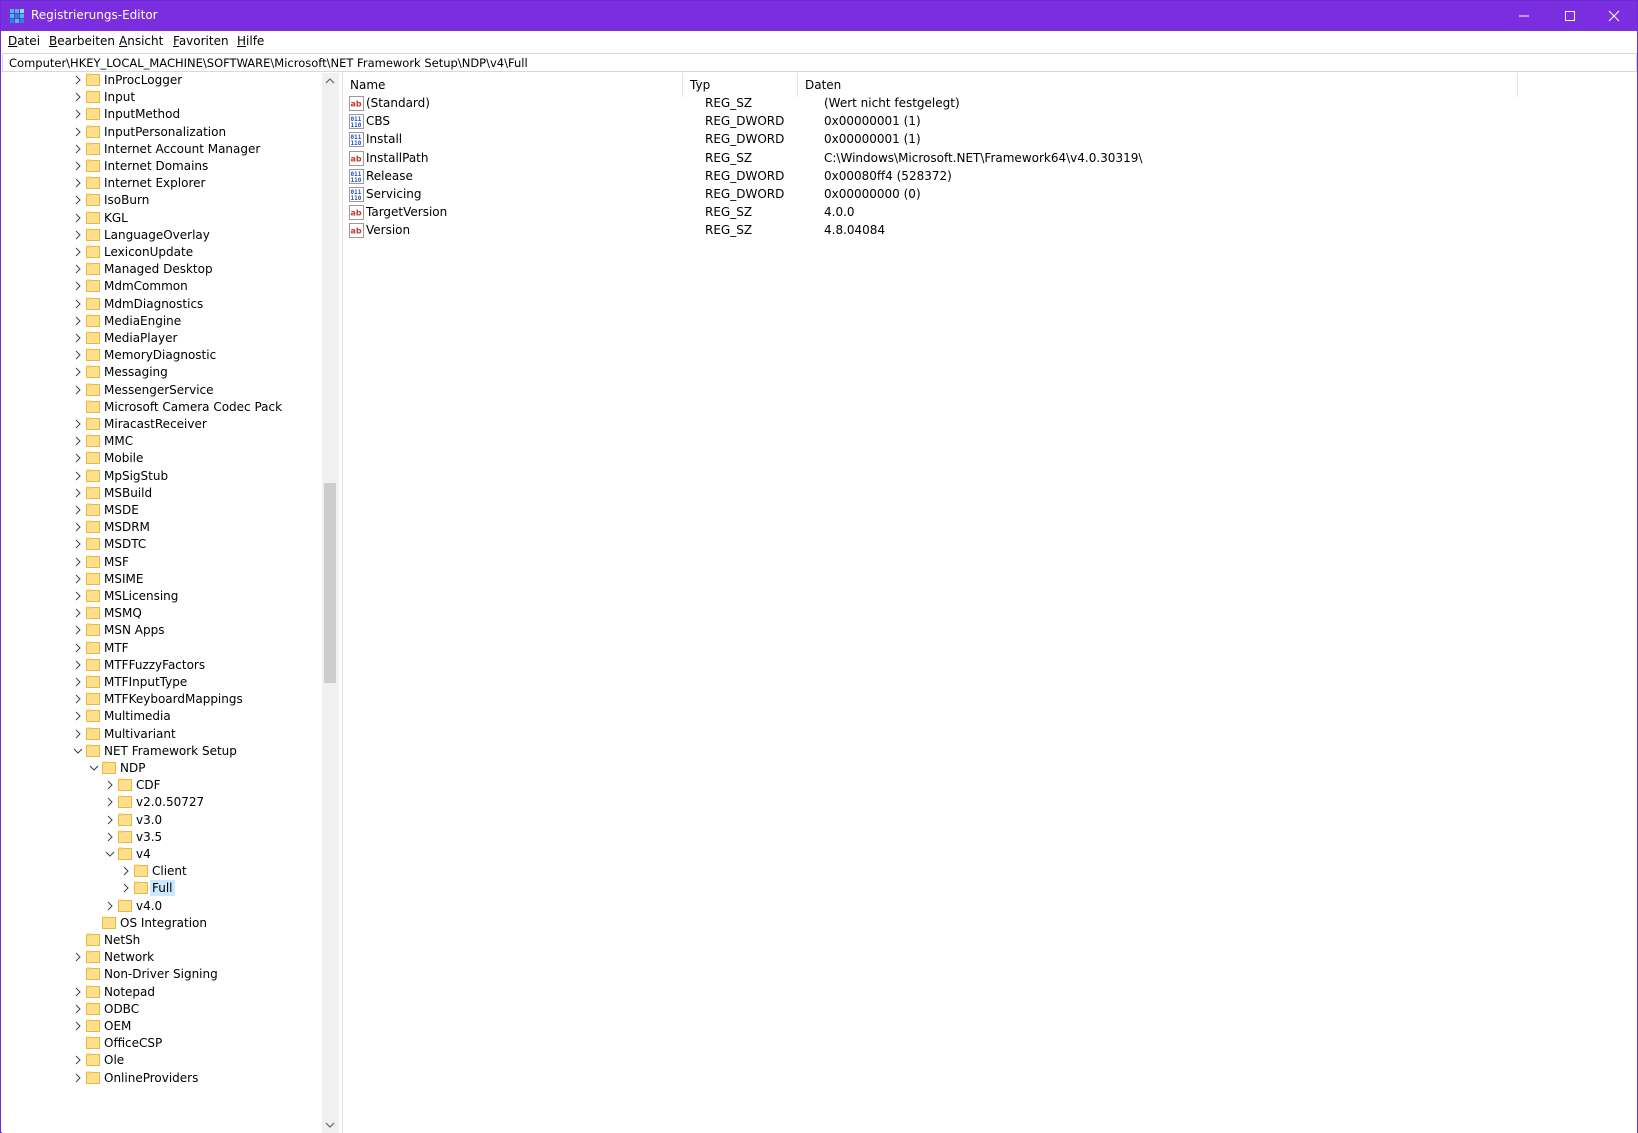  Describe the element at coordinates (162, 716) in the screenshot. I see `tree-item: Multimedia` at that location.